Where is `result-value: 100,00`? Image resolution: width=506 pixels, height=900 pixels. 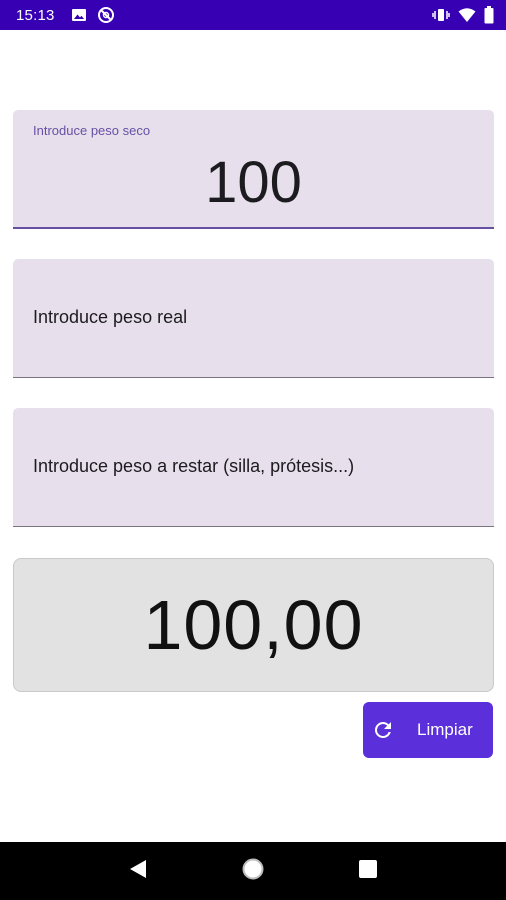
result-value: 100,00 is located at coordinates (253, 625).